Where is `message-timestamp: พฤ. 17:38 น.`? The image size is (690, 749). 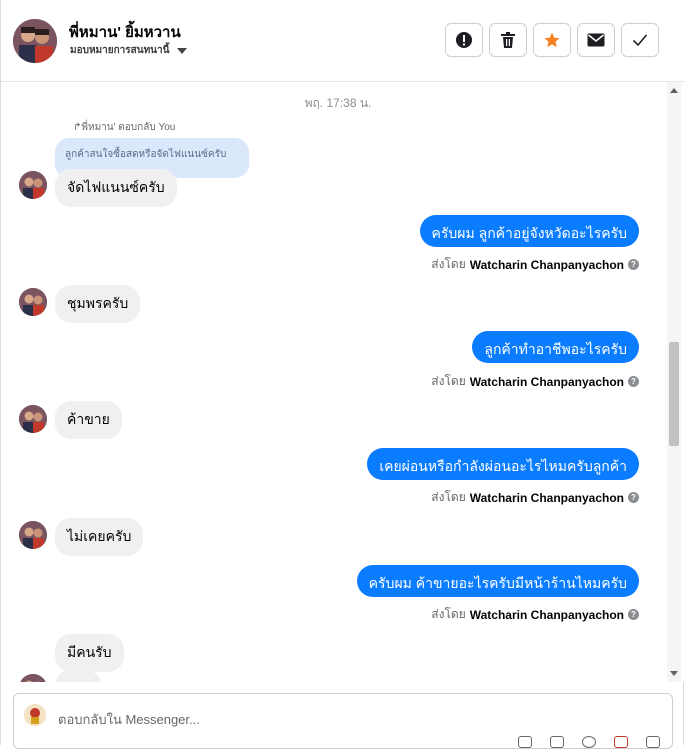 message-timestamp: พฤ. 17:38 น. is located at coordinates (338, 103).